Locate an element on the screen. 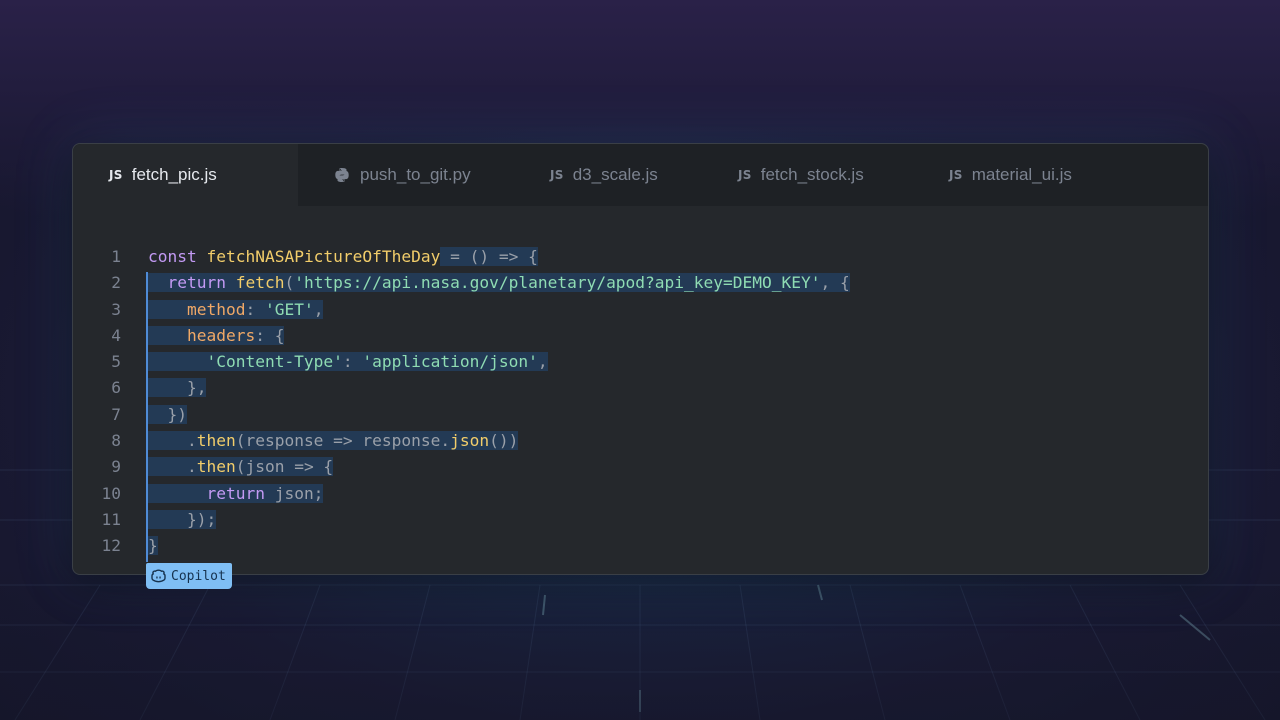 This screenshot has width=1280, height=720. line-number: 8 is located at coordinates (116, 441).